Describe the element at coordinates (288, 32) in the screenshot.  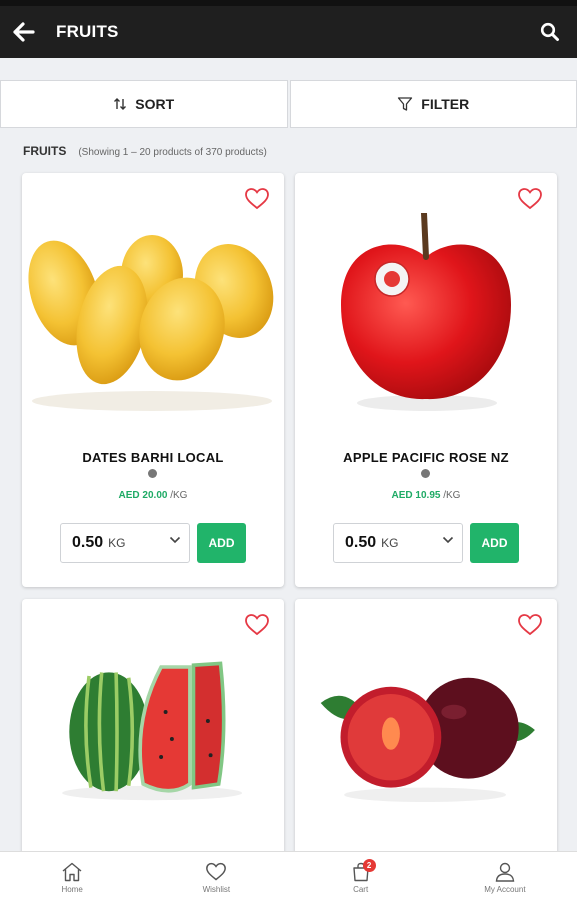
I see `app-bar: FRUITS` at that location.